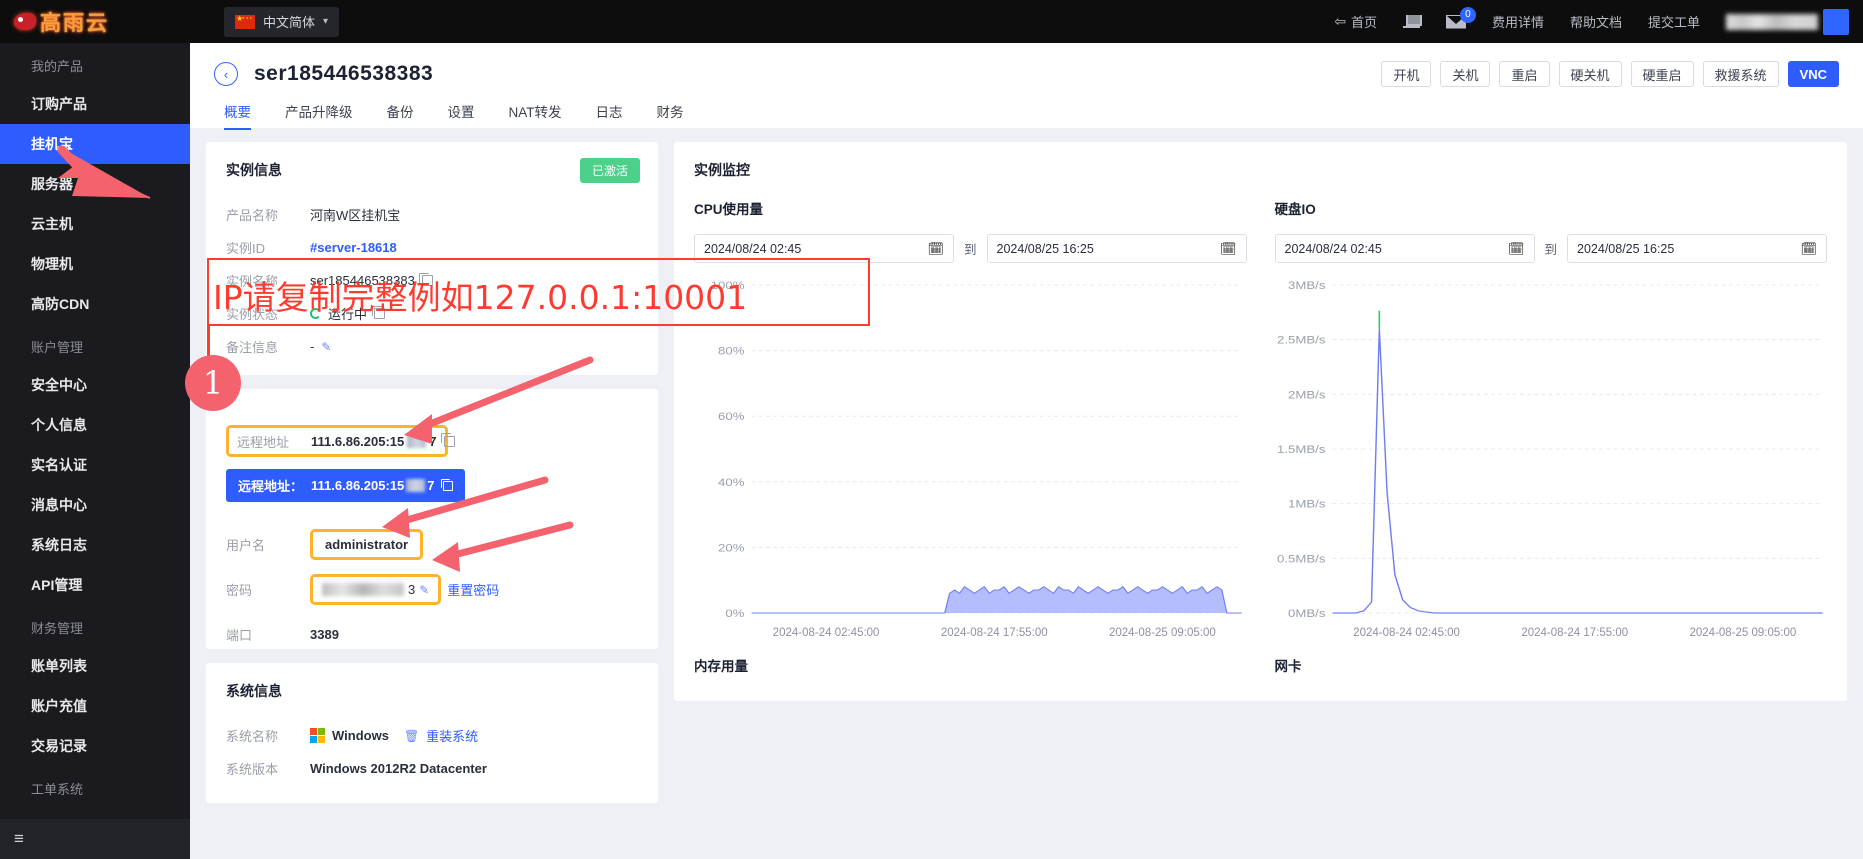 The image size is (1863, 859). Describe the element at coordinates (994, 633) in the screenshot. I see `cpu-xtick-1: 2024-08-24 17:55:00` at that location.